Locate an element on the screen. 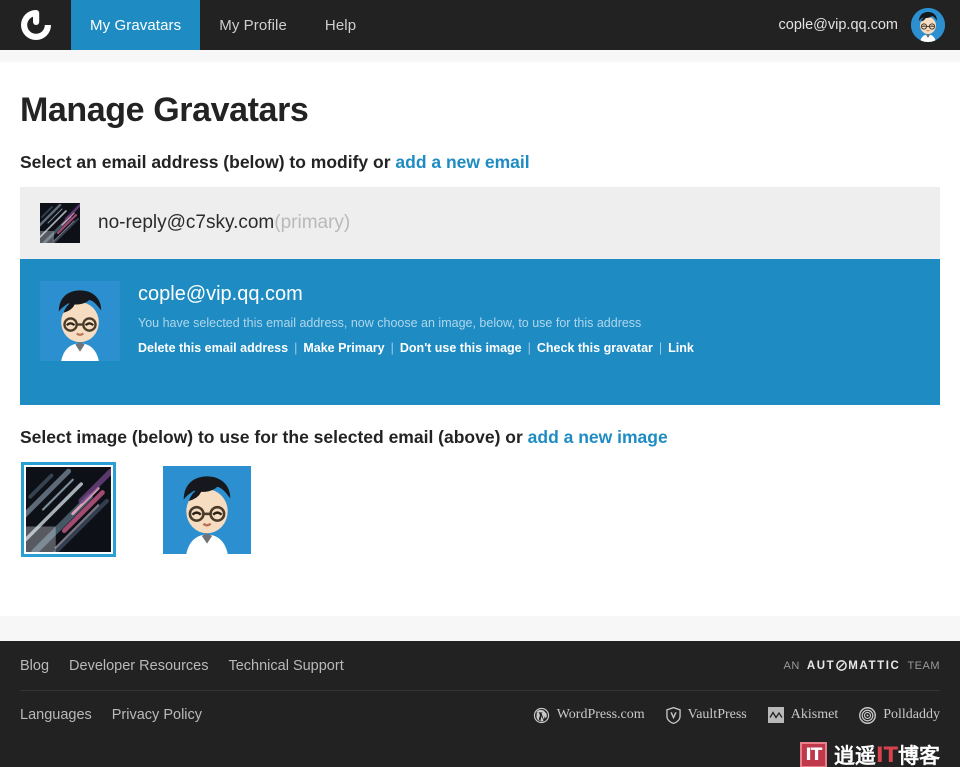 The height and width of the screenshot is (767, 960). footer-link-technical-support: Technical Support is located at coordinates (285, 666).